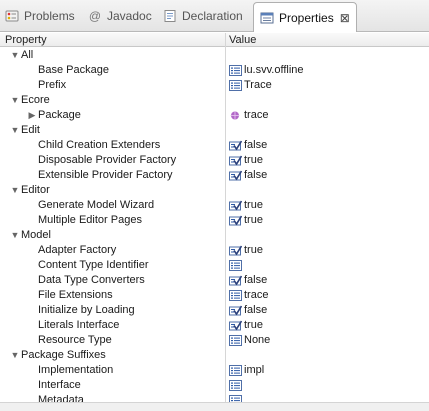 This screenshot has height=411, width=429. I want to click on property-row: File Extensions trace, so click(214, 295).